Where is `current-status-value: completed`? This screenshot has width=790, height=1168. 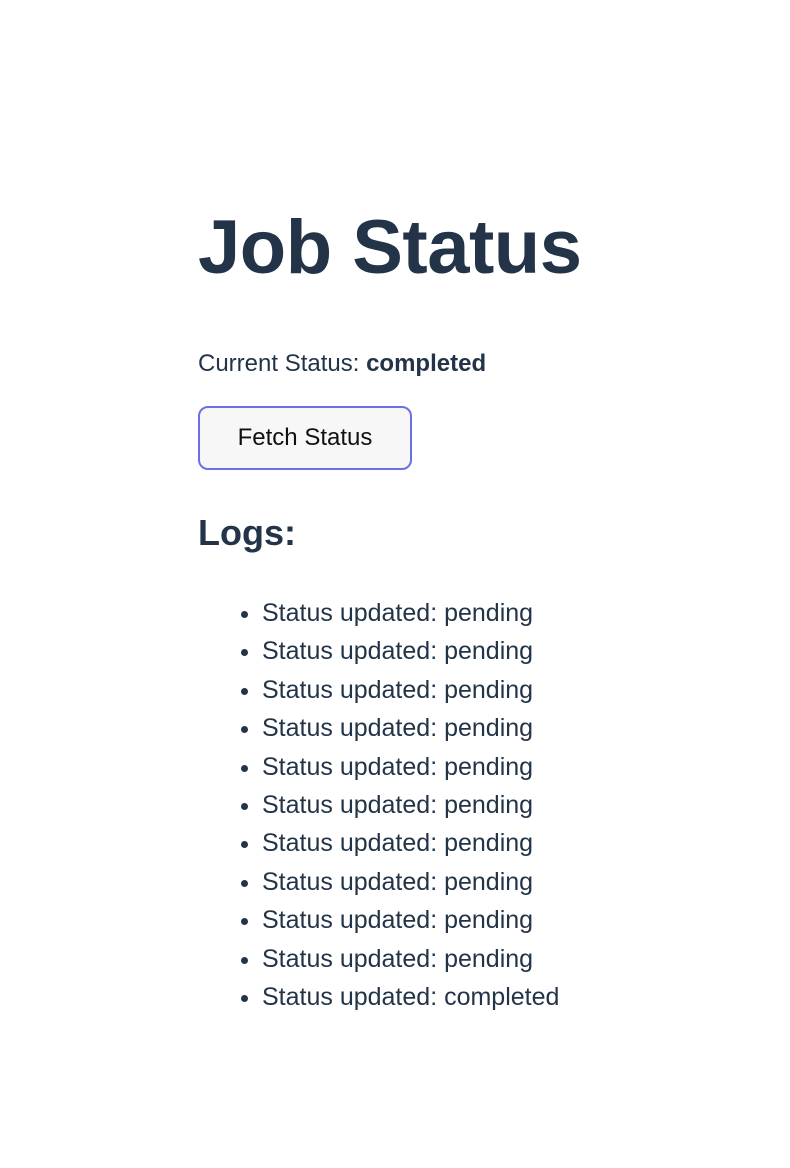 current-status-value: completed is located at coordinates (426, 363).